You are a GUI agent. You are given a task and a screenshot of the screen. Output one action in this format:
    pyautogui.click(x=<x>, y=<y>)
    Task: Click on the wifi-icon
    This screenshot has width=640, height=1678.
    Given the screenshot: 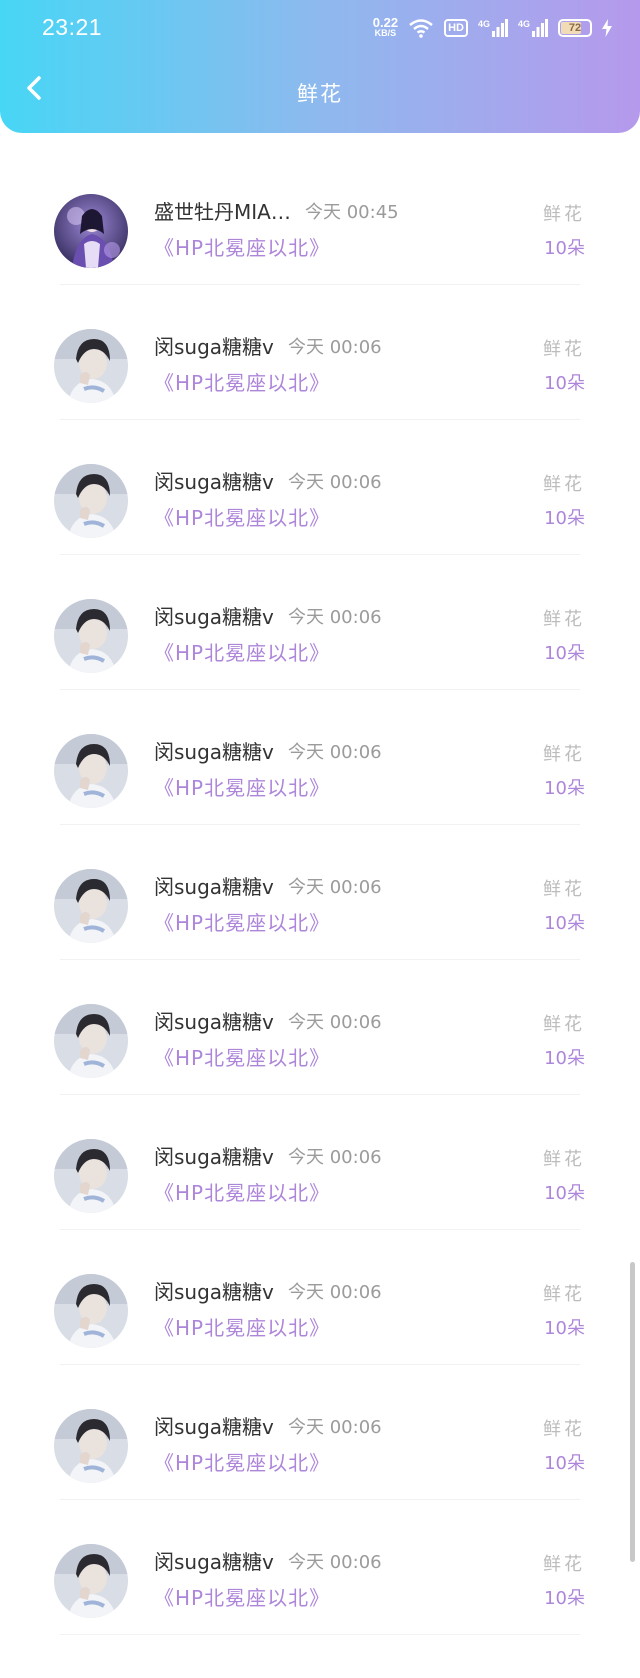 What is the action you would take?
    pyautogui.click(x=421, y=28)
    